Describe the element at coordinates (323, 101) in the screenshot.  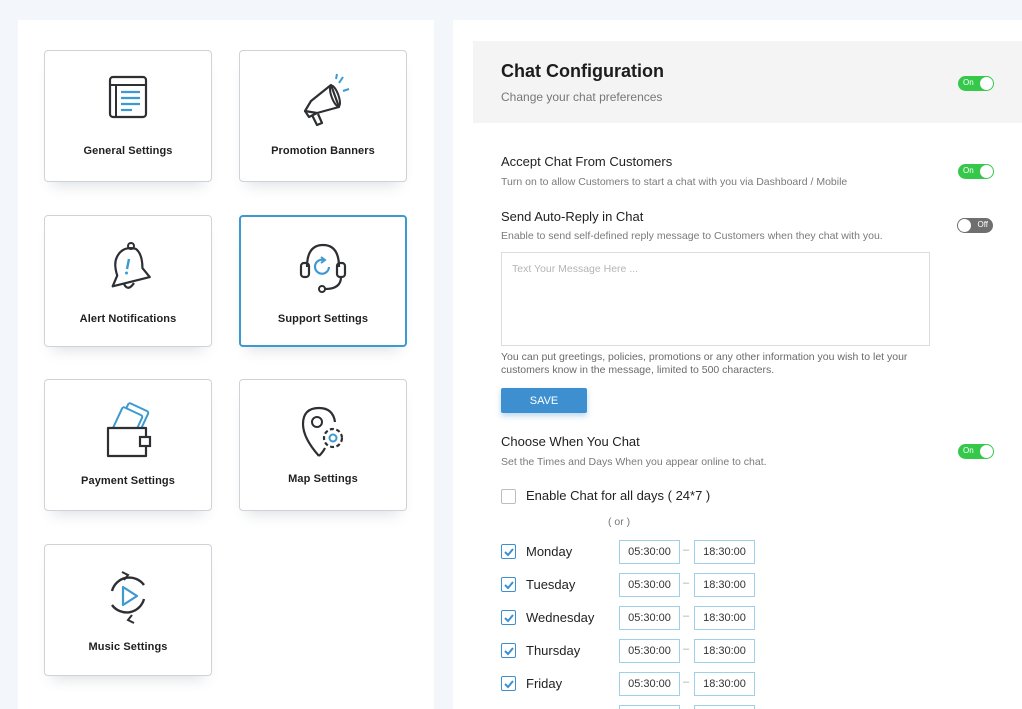
I see `megaphone-icon` at that location.